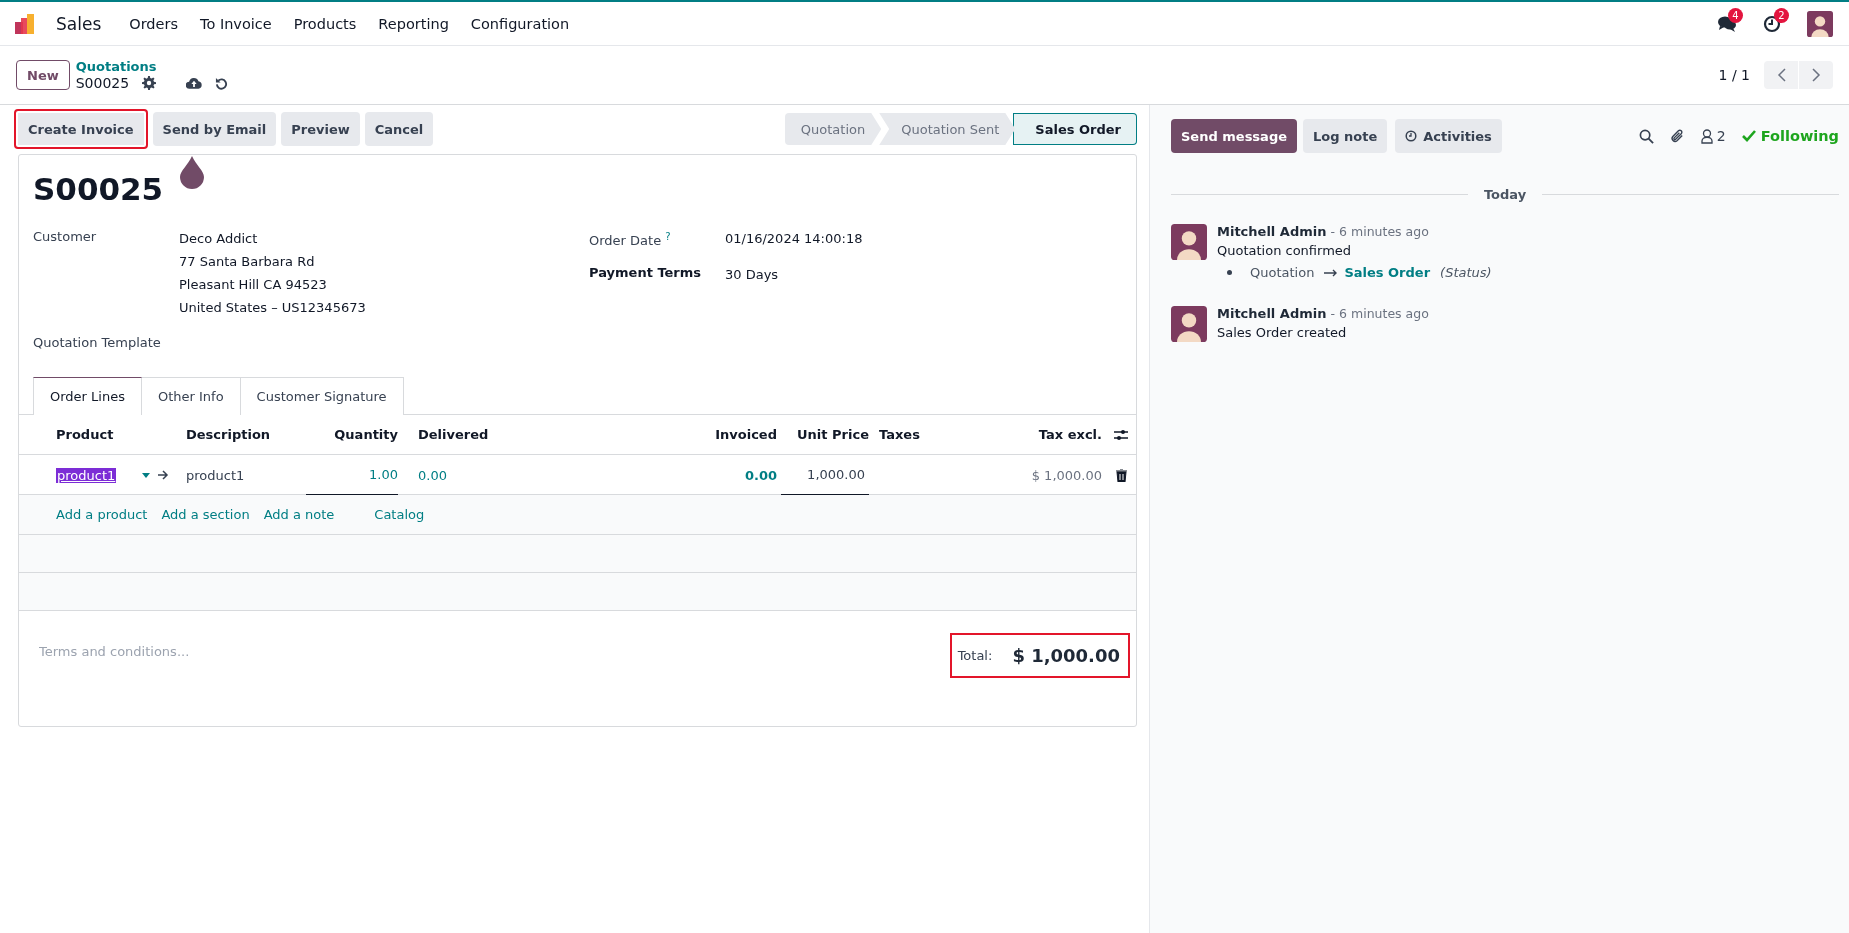  Describe the element at coordinates (1387, 272) in the screenshot. I see `new-value: Sales Order` at that location.